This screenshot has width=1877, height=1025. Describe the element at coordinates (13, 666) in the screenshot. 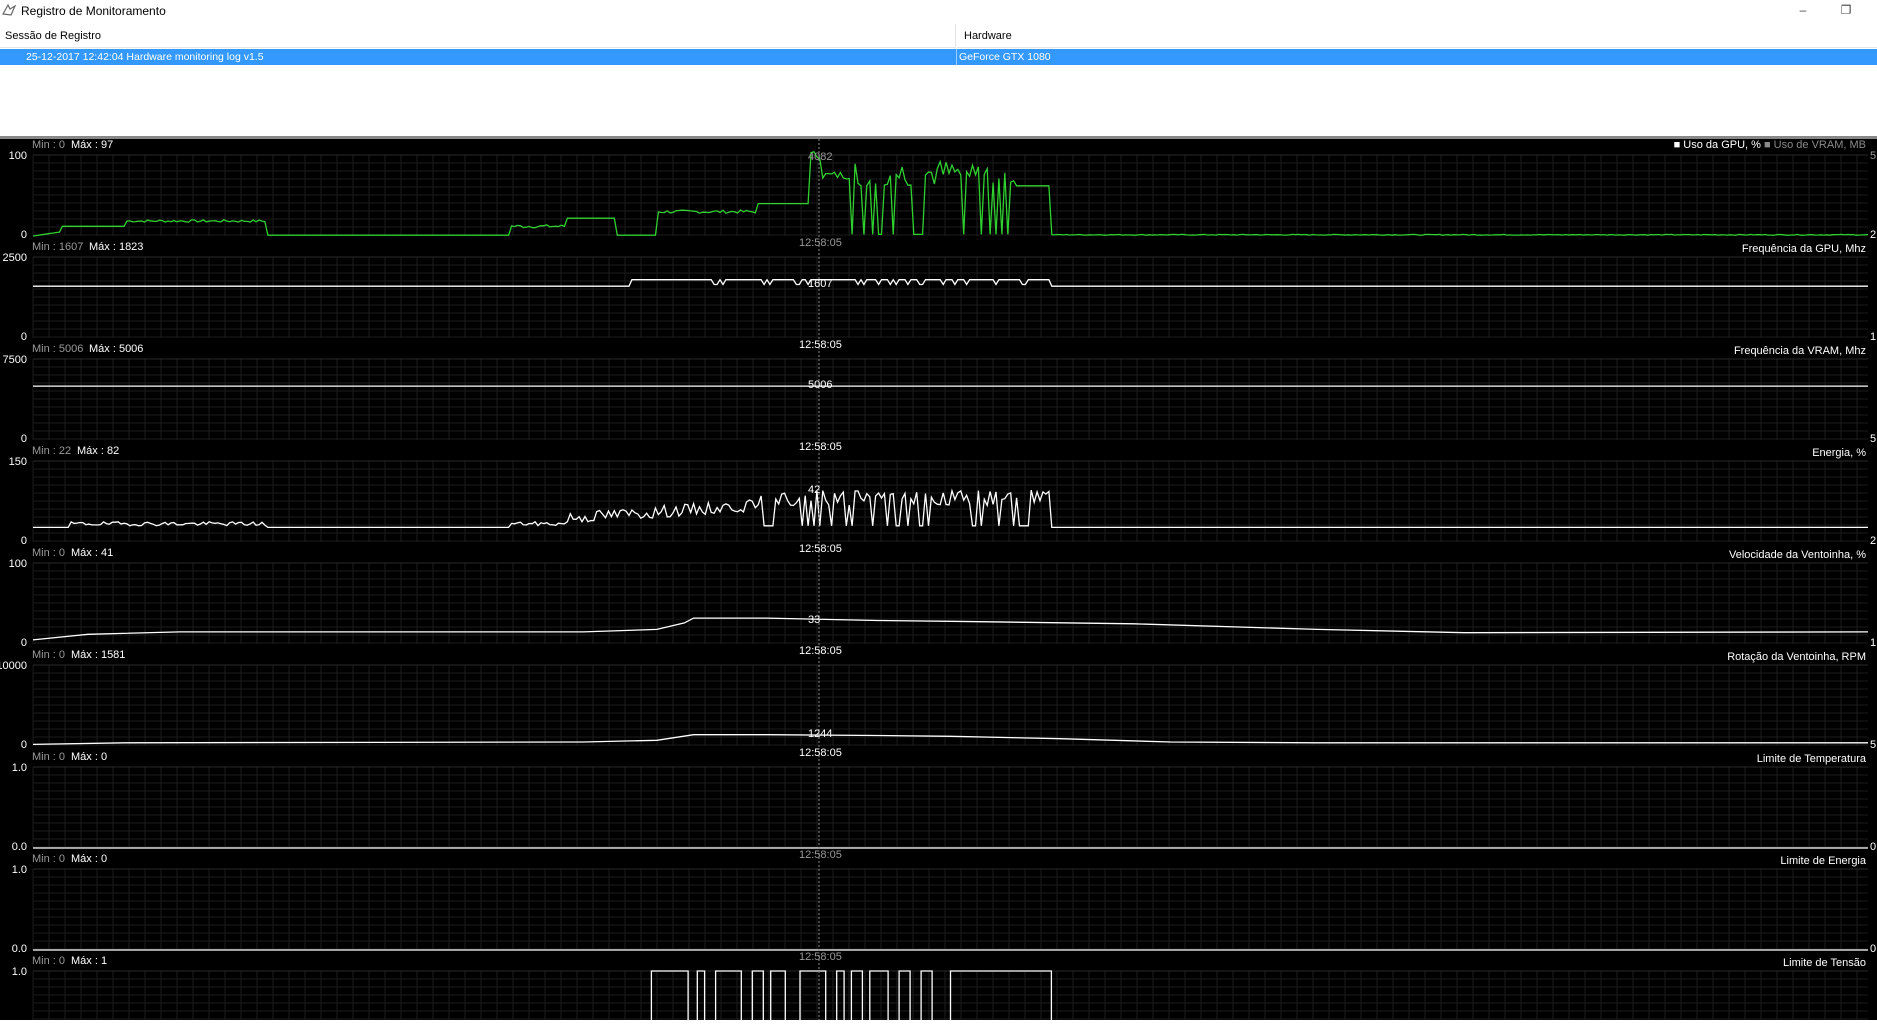

I see `y-axis-max: 10000` at that location.